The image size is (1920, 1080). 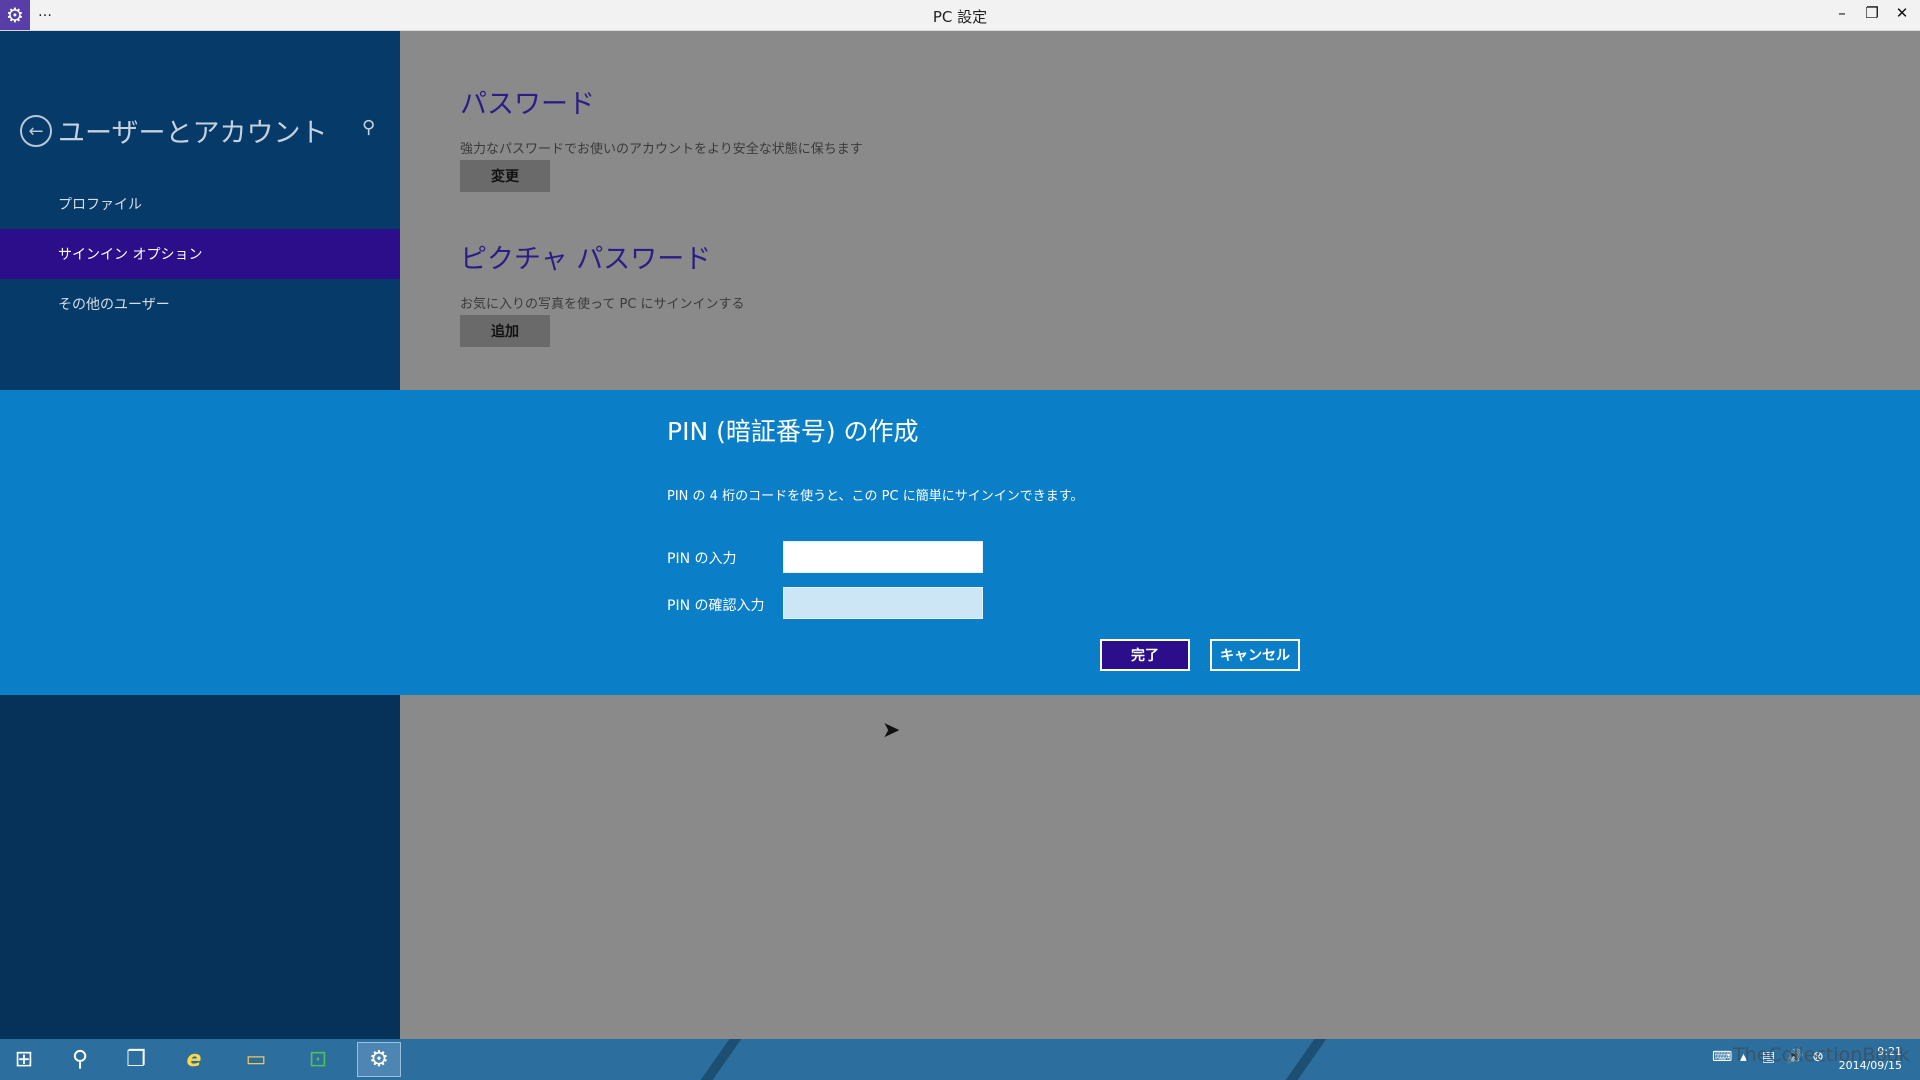 I want to click on pin-confirm-label: PIN の確認入力, so click(x=716, y=606).